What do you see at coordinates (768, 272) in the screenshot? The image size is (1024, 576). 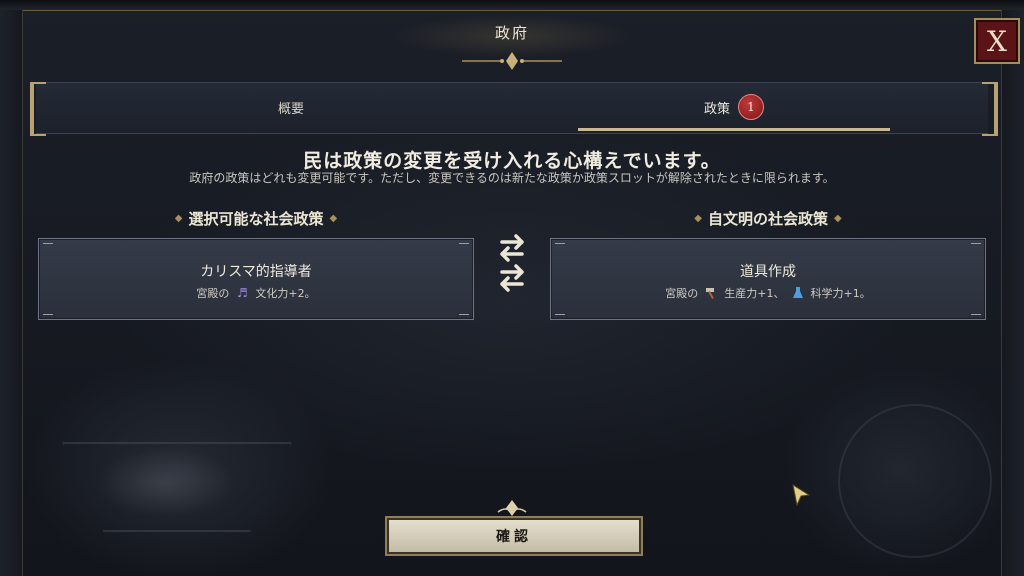 I see `policy-card-title: 道具作成` at bounding box center [768, 272].